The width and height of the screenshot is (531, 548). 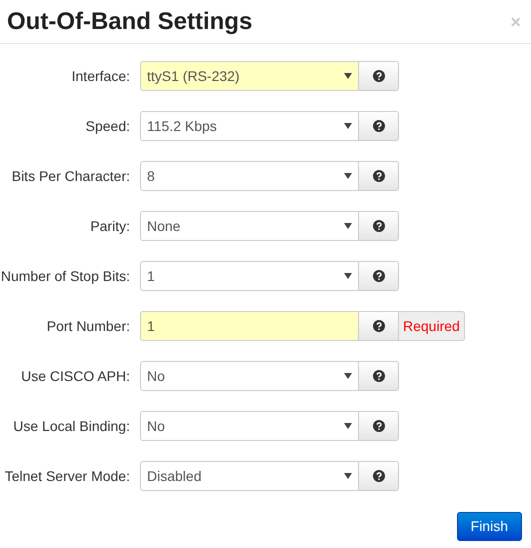 I want to click on field-label: Telnet Server Mode:, so click(x=67, y=476).